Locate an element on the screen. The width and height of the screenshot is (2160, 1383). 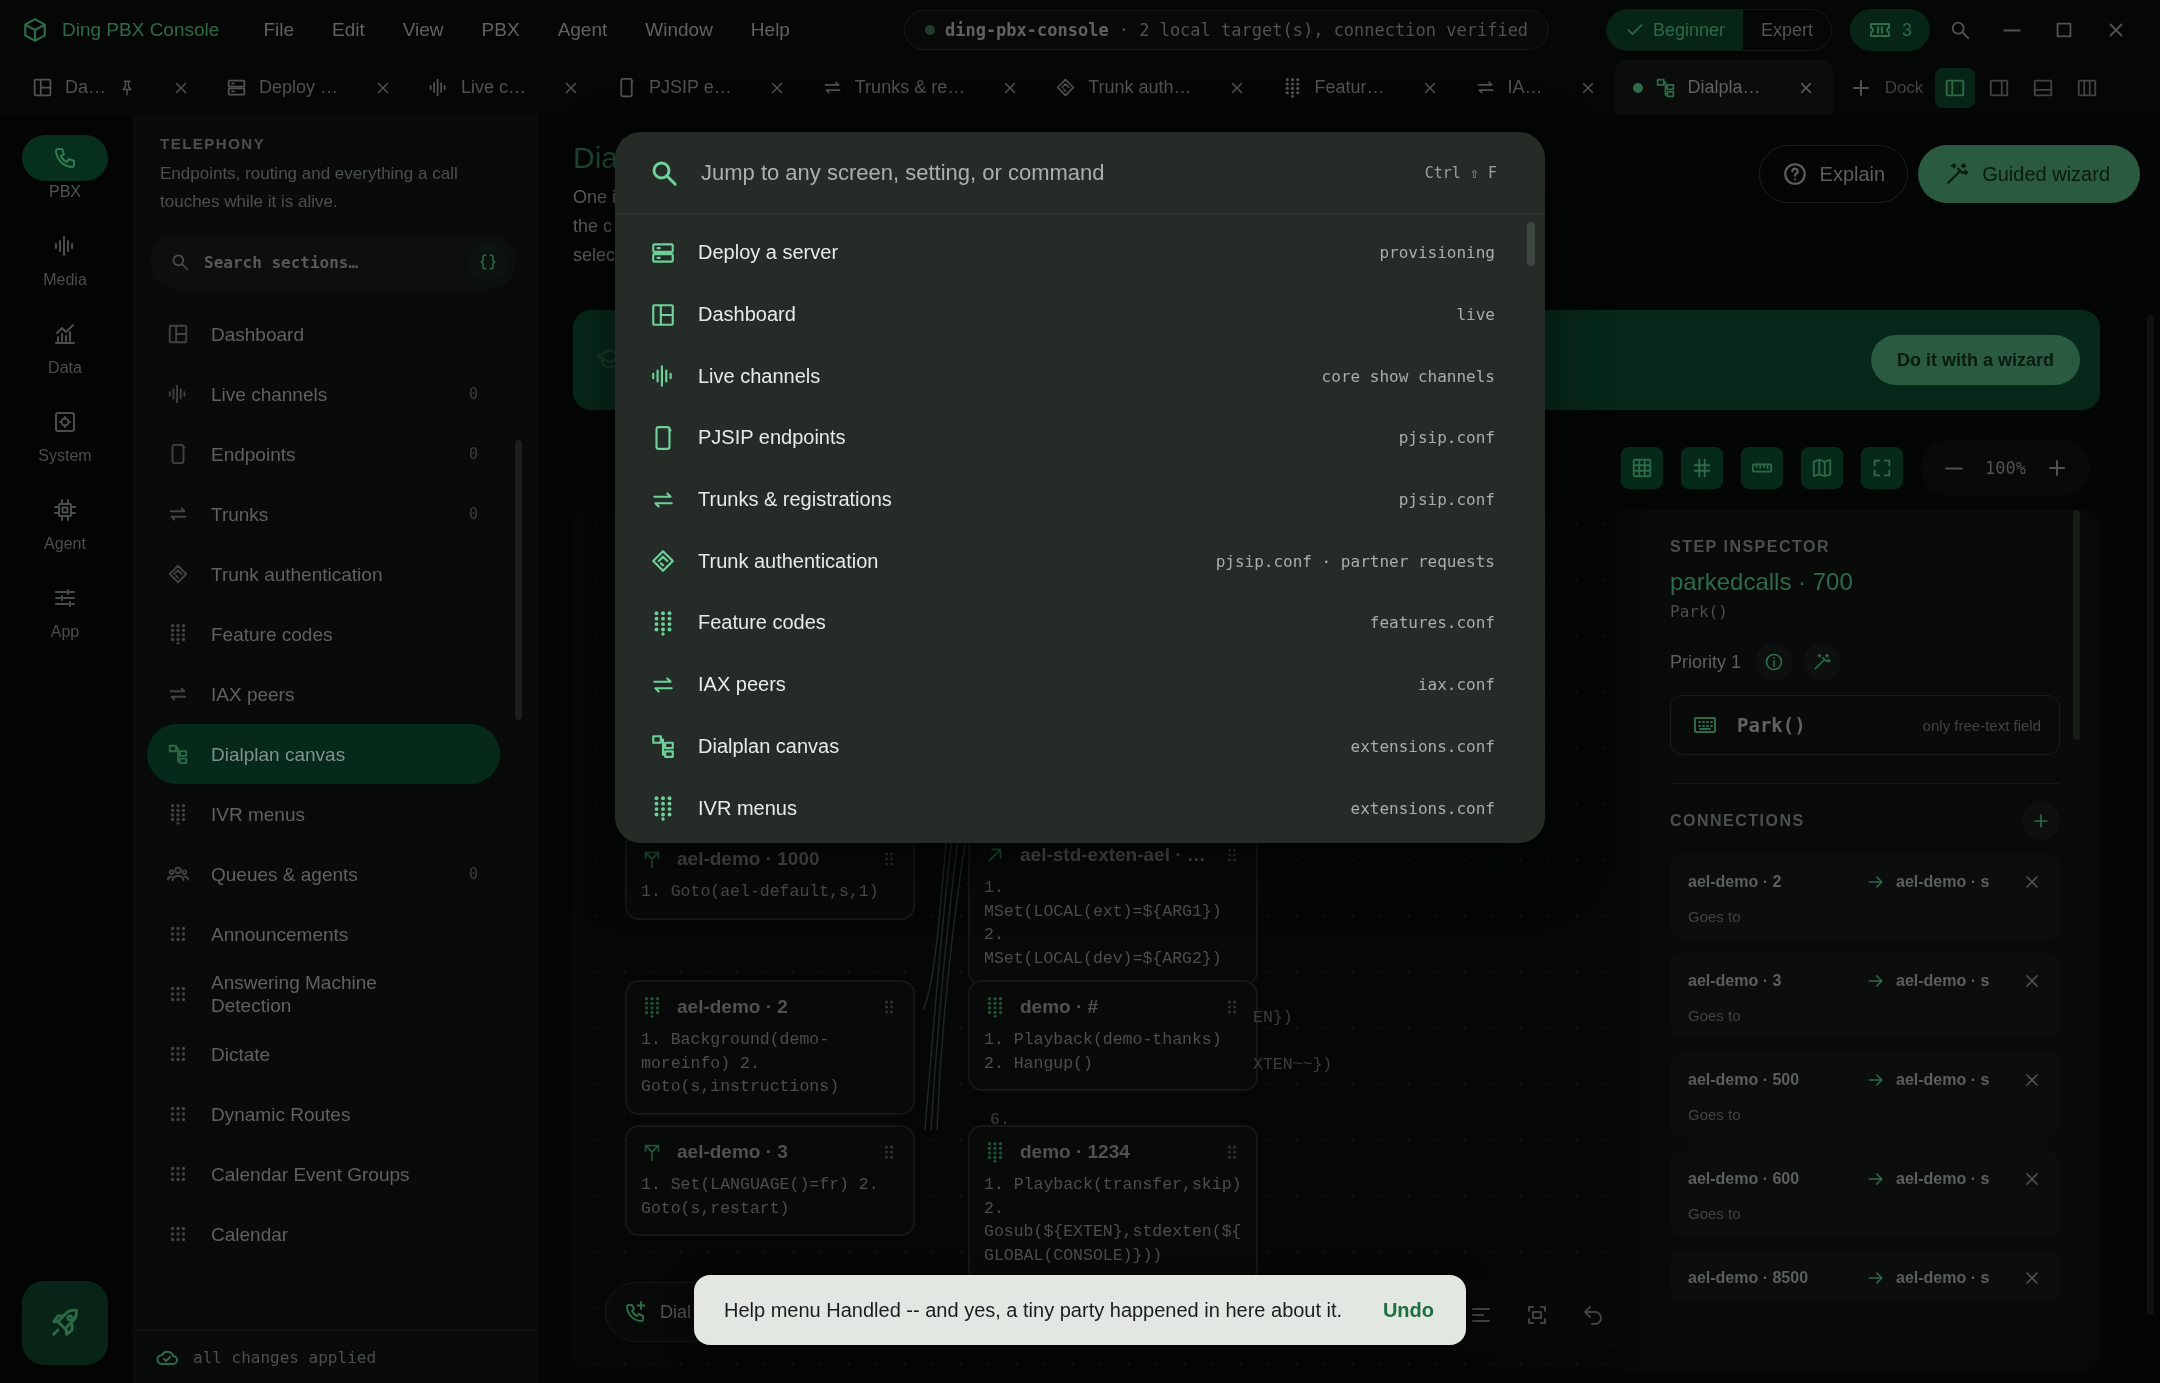
wizard-button: Do it with a wizard is located at coordinates (1975, 360).